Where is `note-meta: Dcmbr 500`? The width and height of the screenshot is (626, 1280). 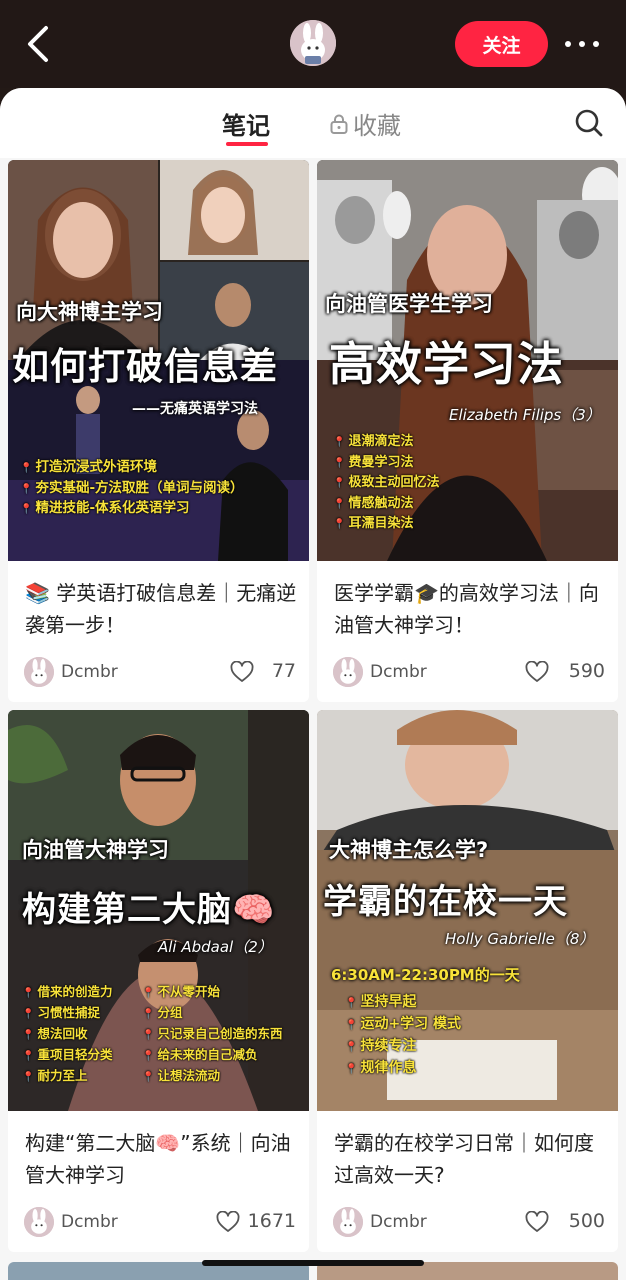 note-meta: Dcmbr 500 is located at coordinates (469, 1222).